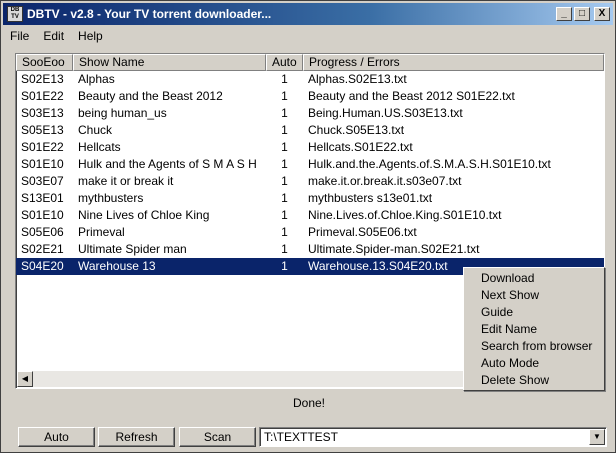 This screenshot has height=453, width=616. I want to click on show-name-cell: Beauty and the Beast 2012, so click(150, 96).